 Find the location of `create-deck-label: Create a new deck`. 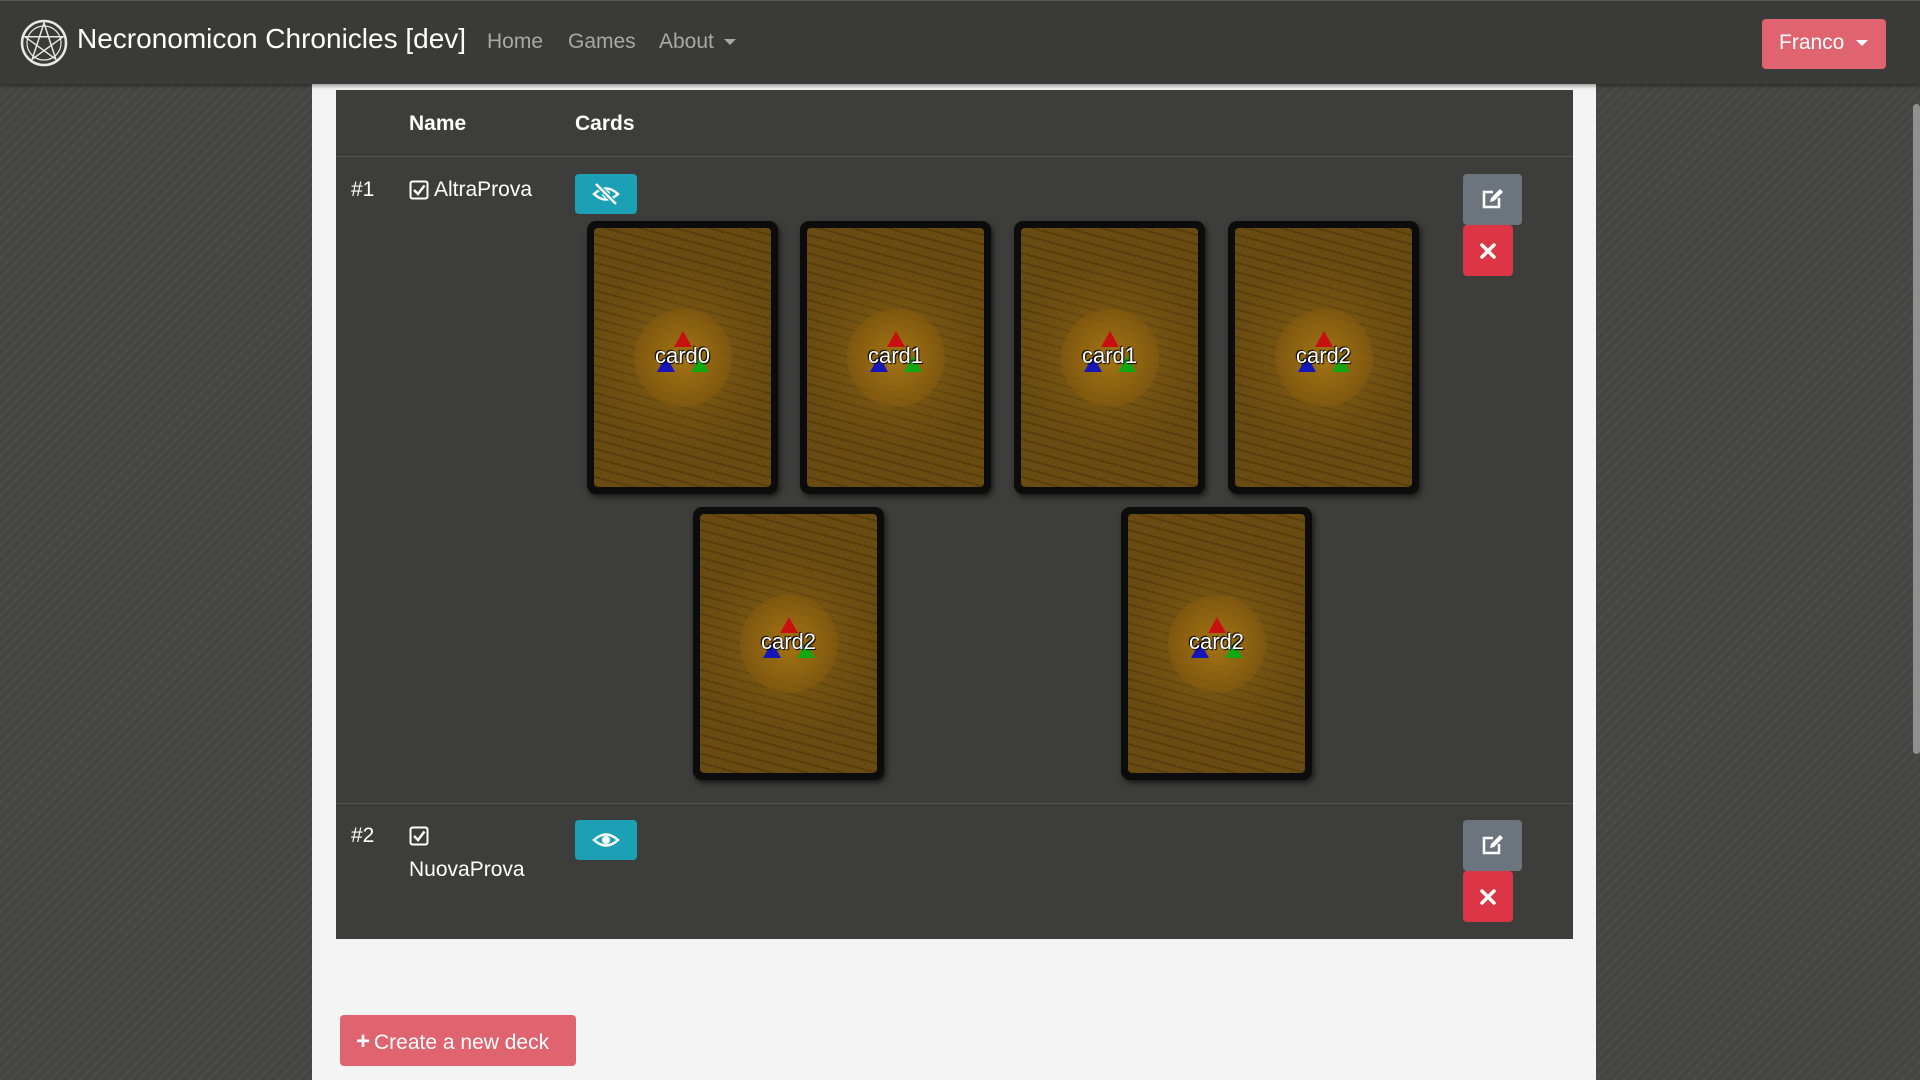

create-deck-label: Create a new deck is located at coordinates (462, 1042).